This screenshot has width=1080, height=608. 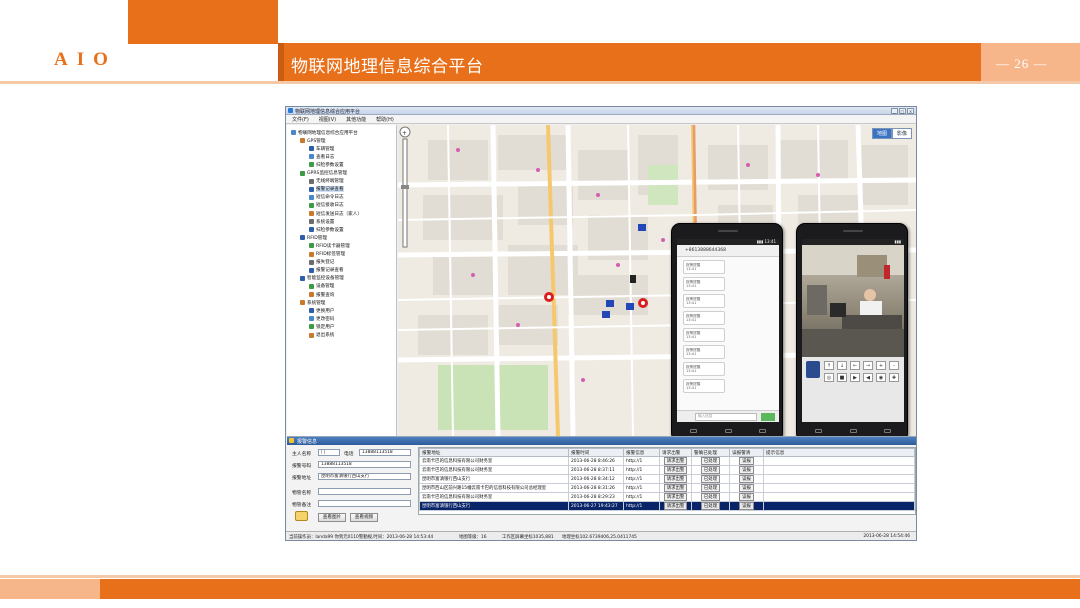 What do you see at coordinates (290, 110) in the screenshot?
I see `app-icon` at bounding box center [290, 110].